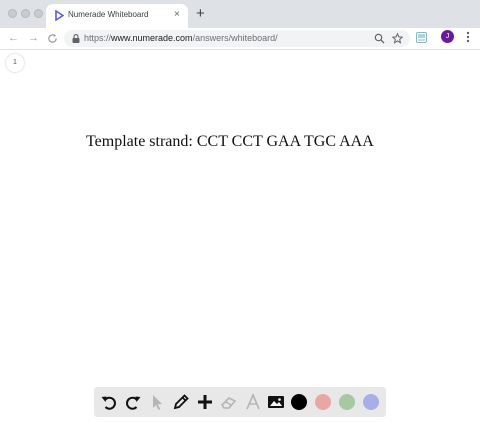  Describe the element at coordinates (13, 38) in the screenshot. I see `back-button: ←` at that location.